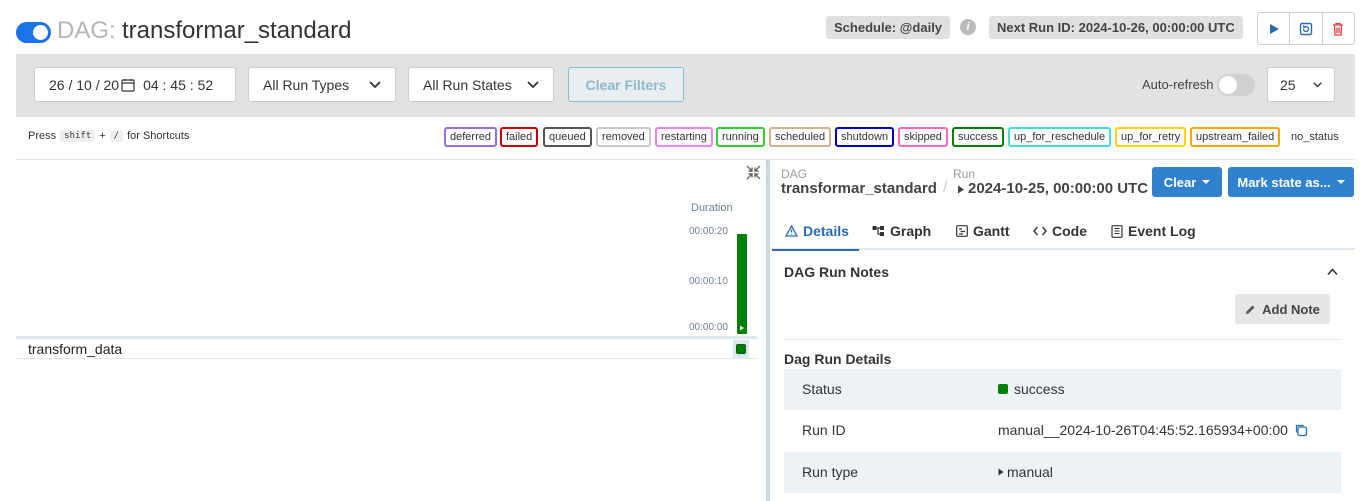  I want to click on detail-tabs: Details Graph Gantt Code Event Log, so click(1063, 231).